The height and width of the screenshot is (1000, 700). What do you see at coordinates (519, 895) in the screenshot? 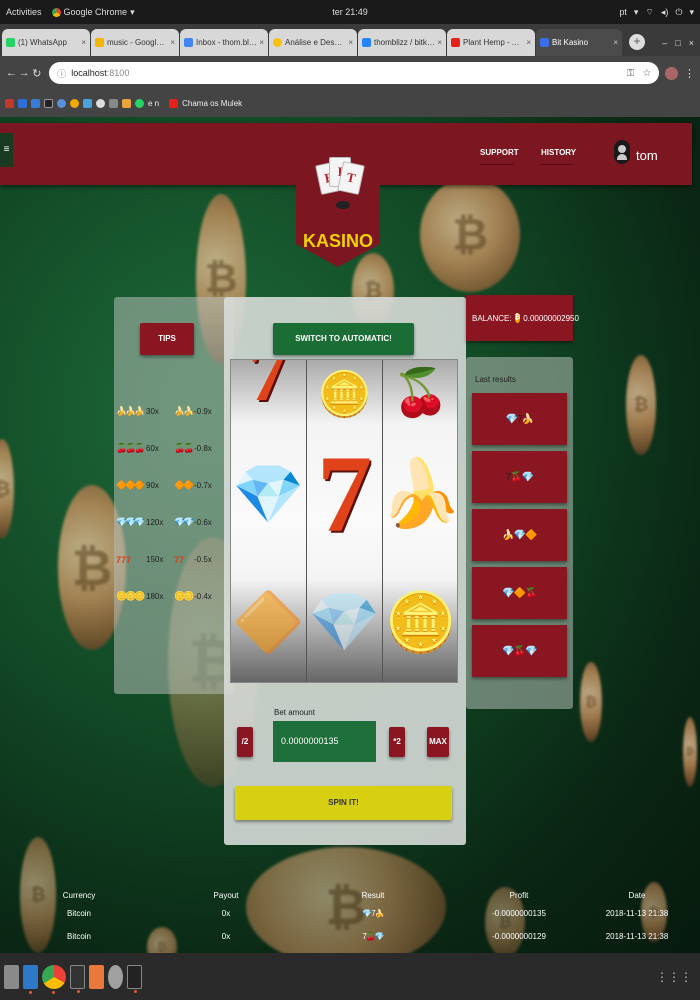
I see `col-profit: Profit` at bounding box center [519, 895].